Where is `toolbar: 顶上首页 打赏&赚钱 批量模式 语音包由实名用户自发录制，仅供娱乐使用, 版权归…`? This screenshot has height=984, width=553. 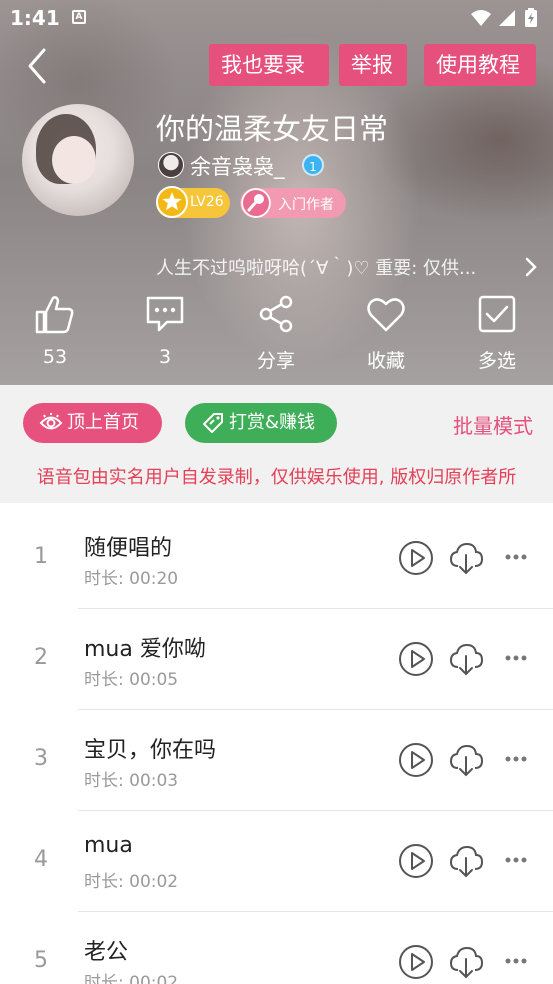 toolbar: 顶上首页 打赏&赚钱 批量模式 语音包由实名用户自发录制，仅供娱乐使用, 版权归… is located at coordinates (276, 444).